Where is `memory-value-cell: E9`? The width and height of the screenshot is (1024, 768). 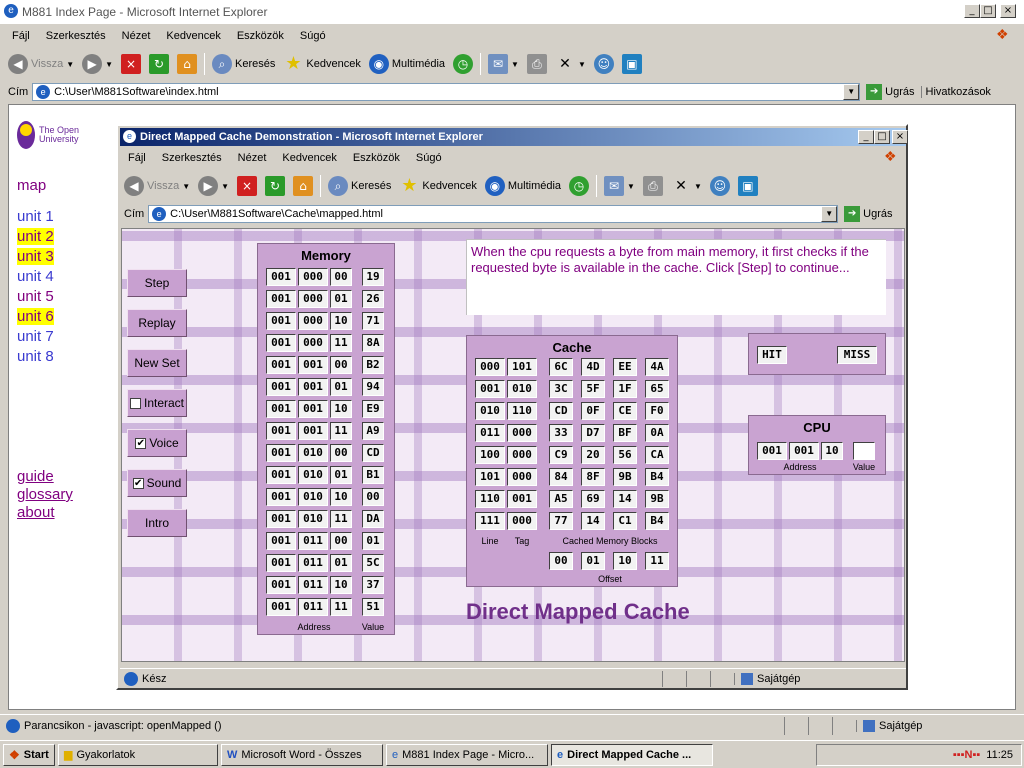
memory-value-cell: E9 is located at coordinates (373, 409).